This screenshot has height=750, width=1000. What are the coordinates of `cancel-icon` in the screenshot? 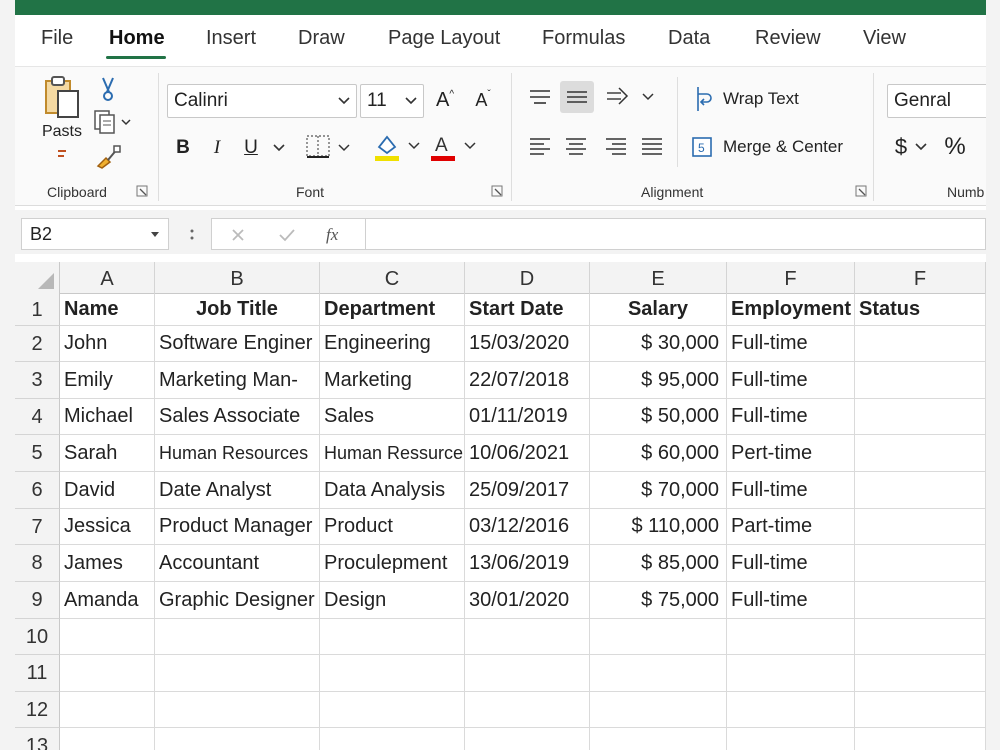 It's located at (238, 235).